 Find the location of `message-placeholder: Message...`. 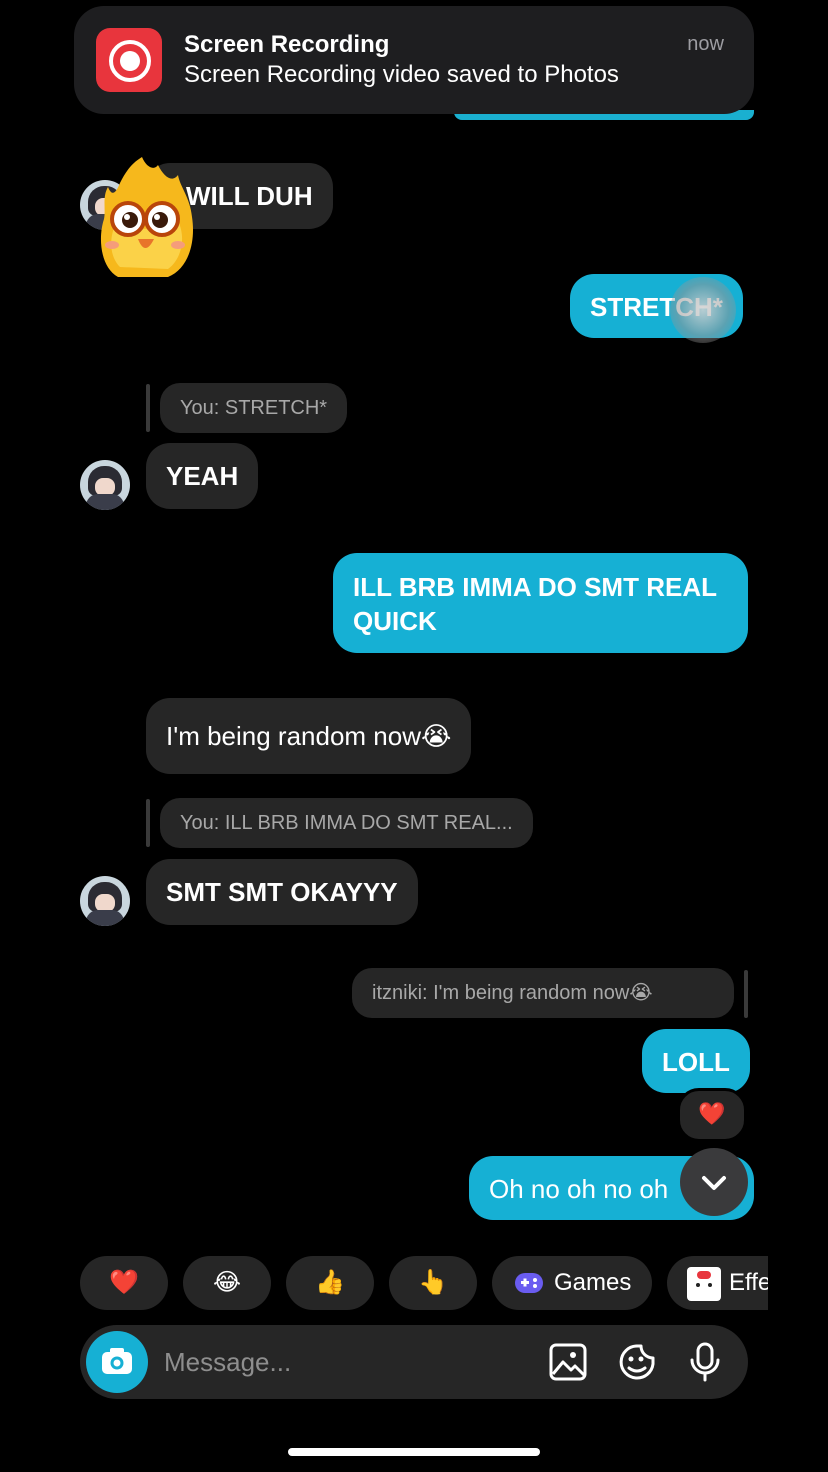

message-placeholder: Message... is located at coordinates (228, 1362).